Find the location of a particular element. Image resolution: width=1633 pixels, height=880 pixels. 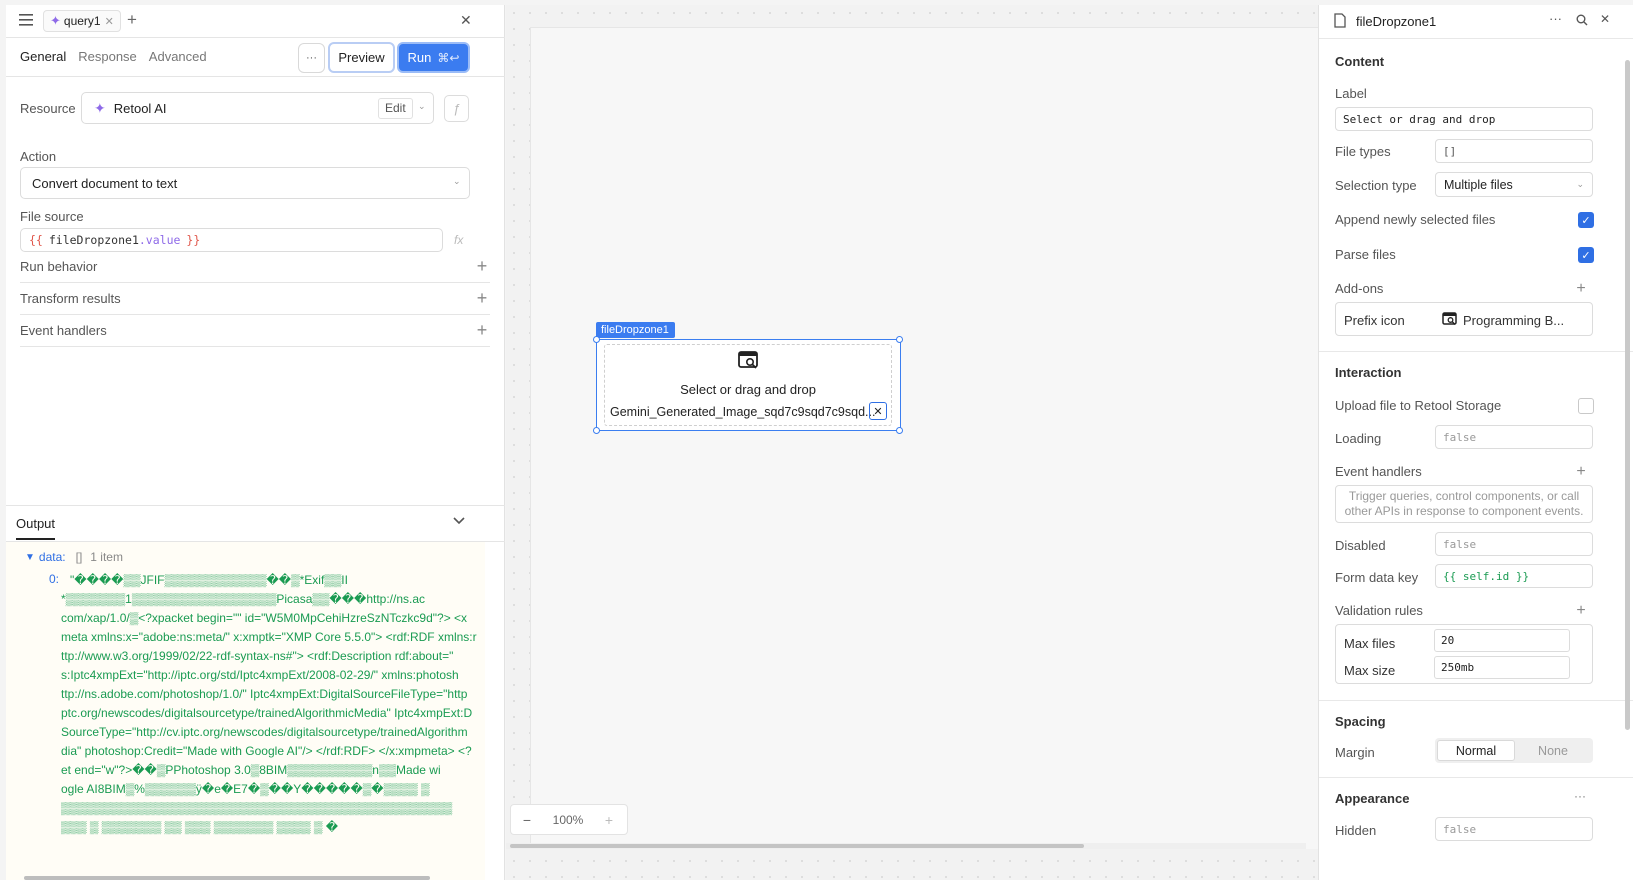

zoom-in-button: + is located at coordinates (609, 820).